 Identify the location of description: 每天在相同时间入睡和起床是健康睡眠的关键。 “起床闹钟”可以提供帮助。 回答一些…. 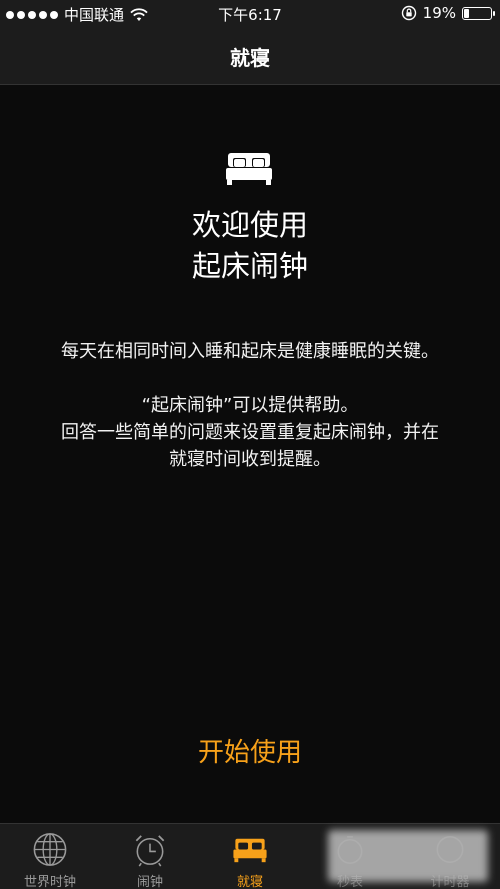
(250, 405).